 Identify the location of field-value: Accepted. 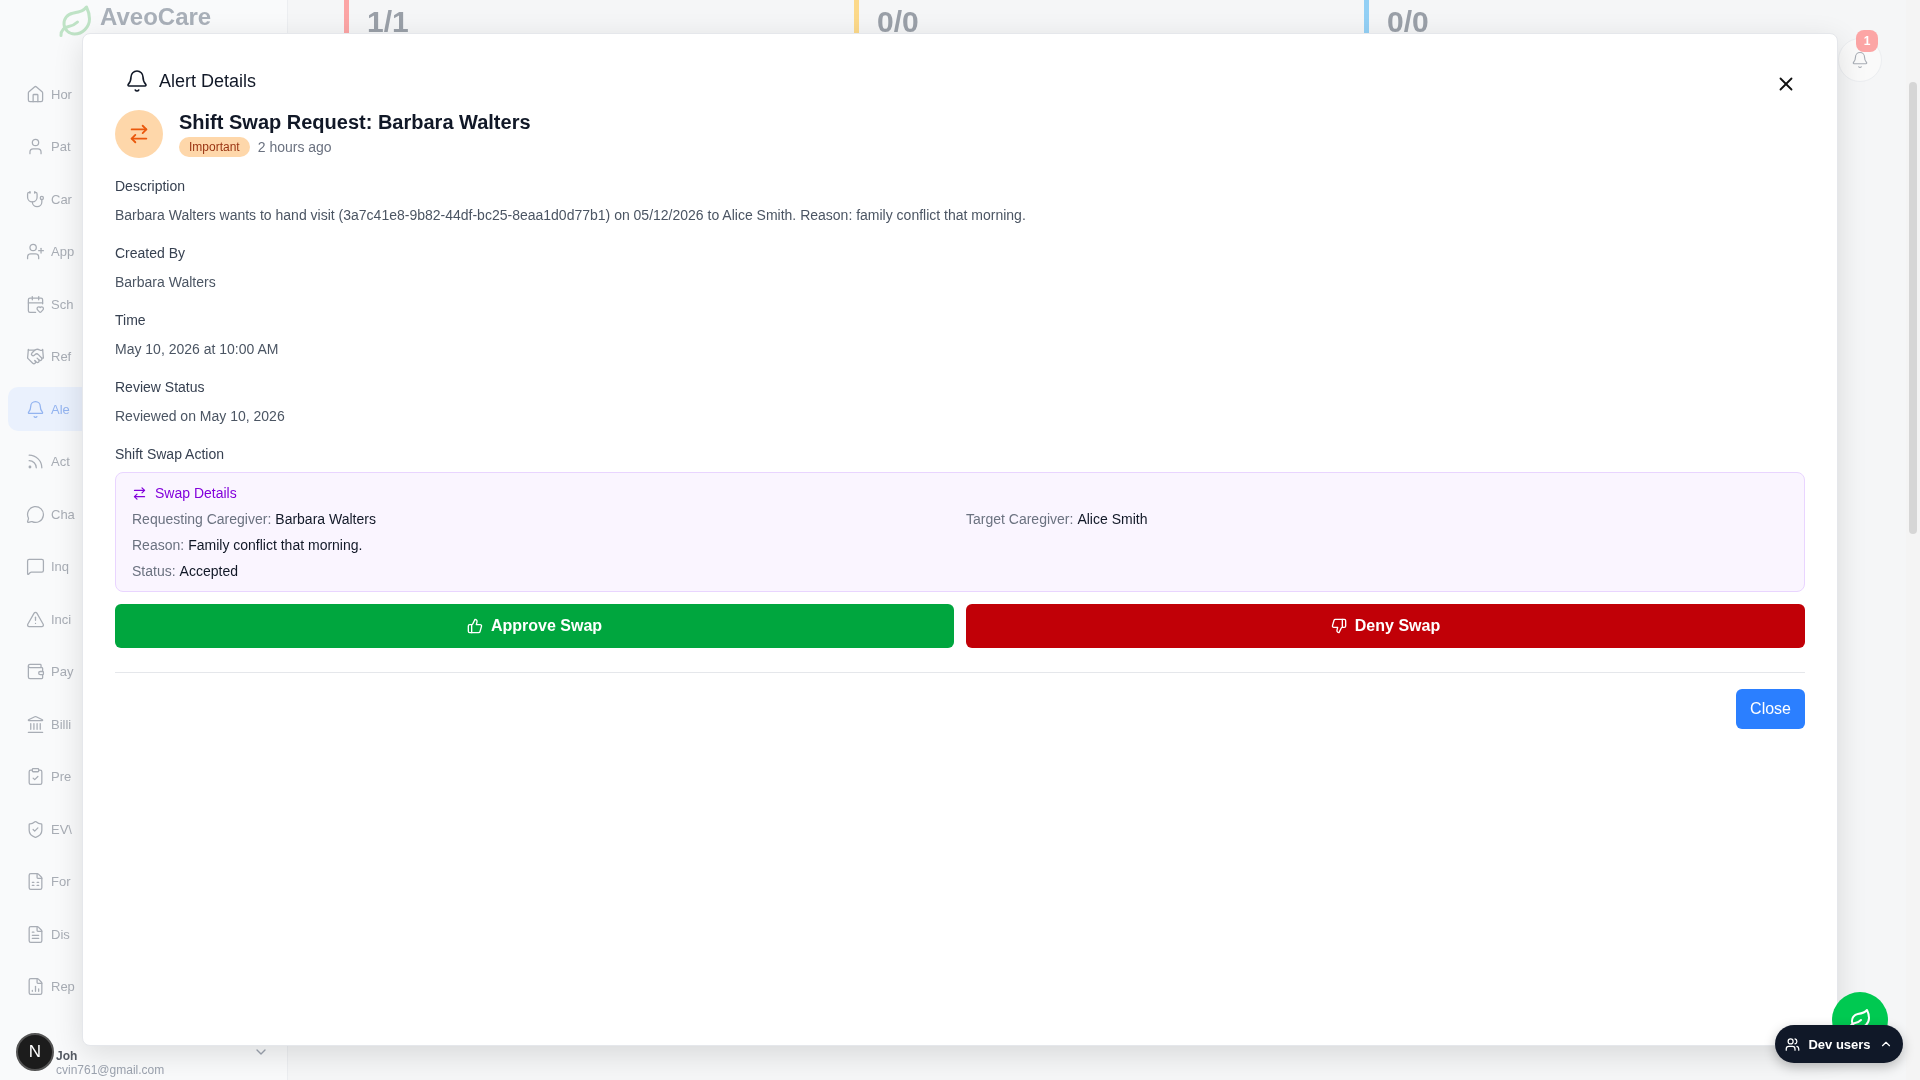
(208, 571).